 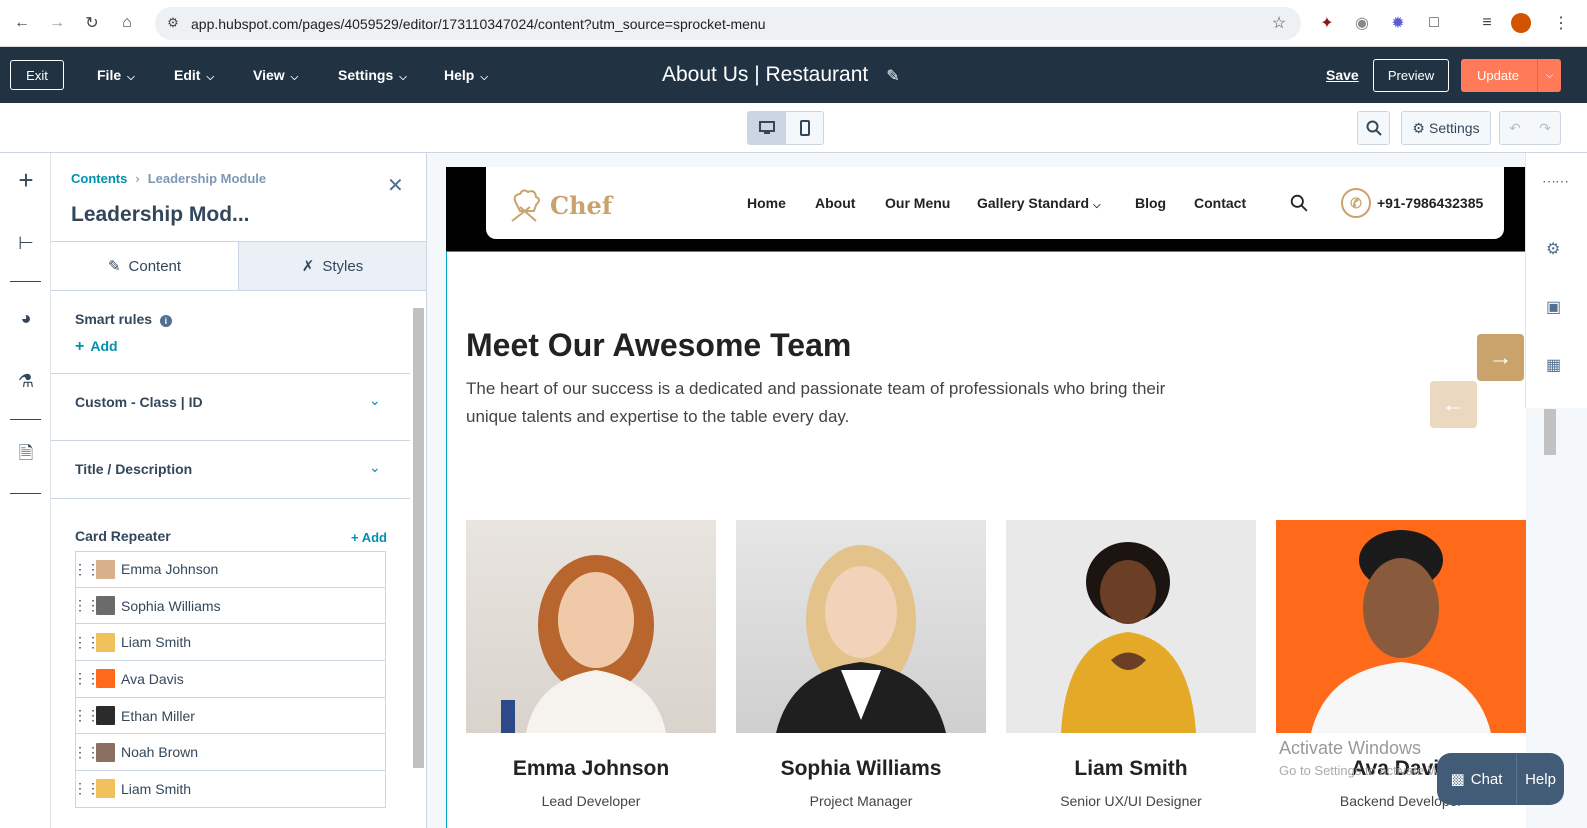 I want to click on menu-edit: Edit ⌵, so click(x=194, y=75).